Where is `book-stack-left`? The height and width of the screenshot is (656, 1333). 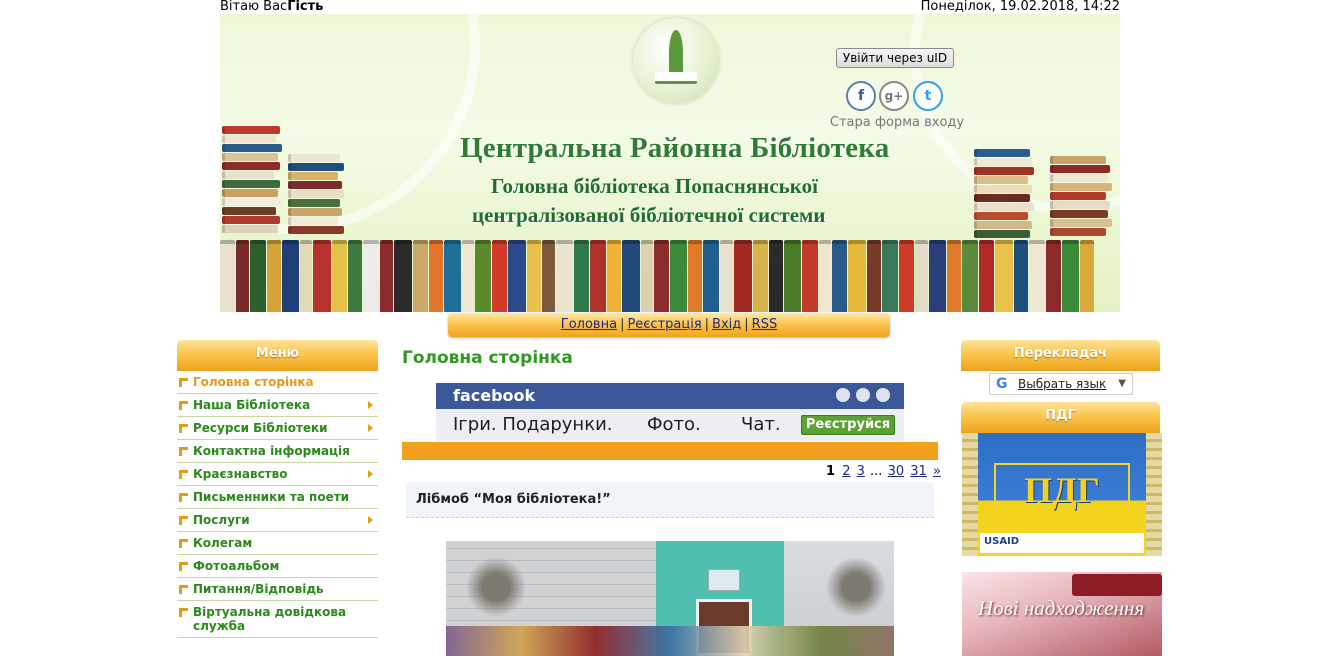
book-stack-left is located at coordinates (252, 180).